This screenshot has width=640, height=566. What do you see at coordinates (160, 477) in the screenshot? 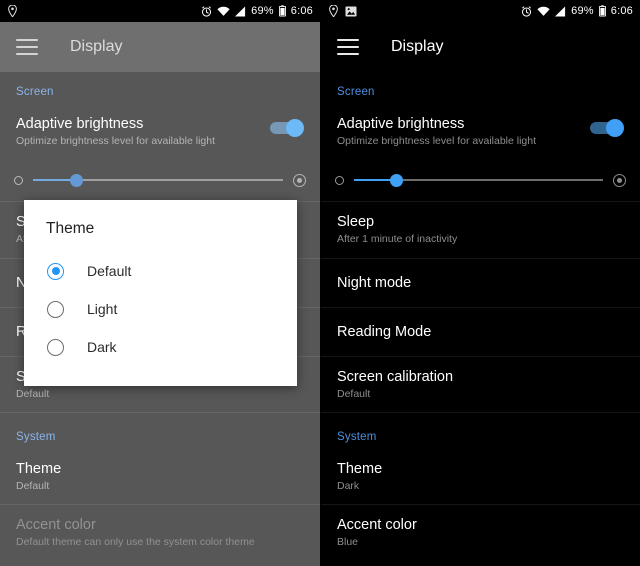
I see `row-theme: Theme Default` at bounding box center [160, 477].